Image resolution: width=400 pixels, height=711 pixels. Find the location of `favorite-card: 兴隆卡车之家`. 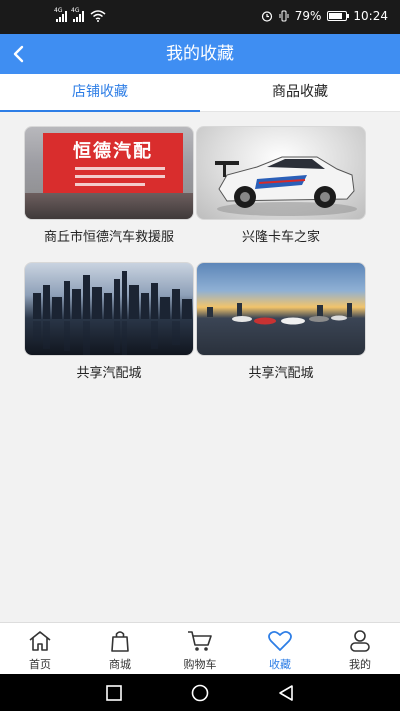

favorite-card: 兴隆卡车之家 is located at coordinates (287, 180).